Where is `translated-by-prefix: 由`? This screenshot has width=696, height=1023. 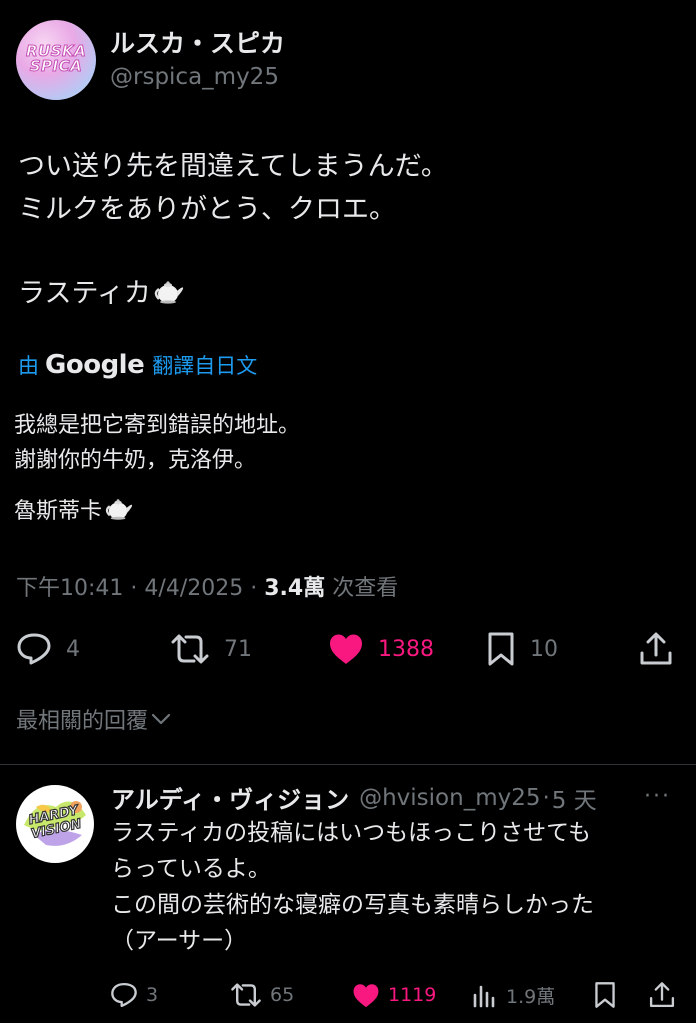
translated-by-prefix: 由 is located at coordinates (28, 366).